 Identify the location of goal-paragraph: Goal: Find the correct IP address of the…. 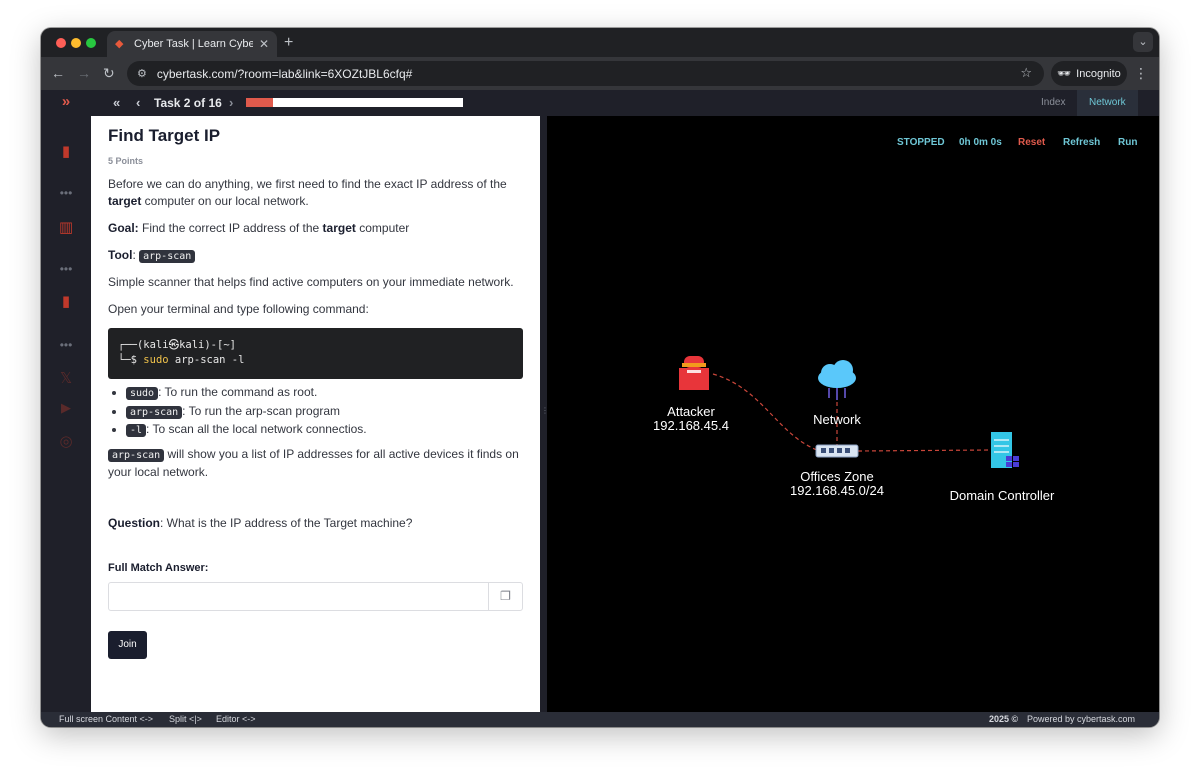
(259, 228).